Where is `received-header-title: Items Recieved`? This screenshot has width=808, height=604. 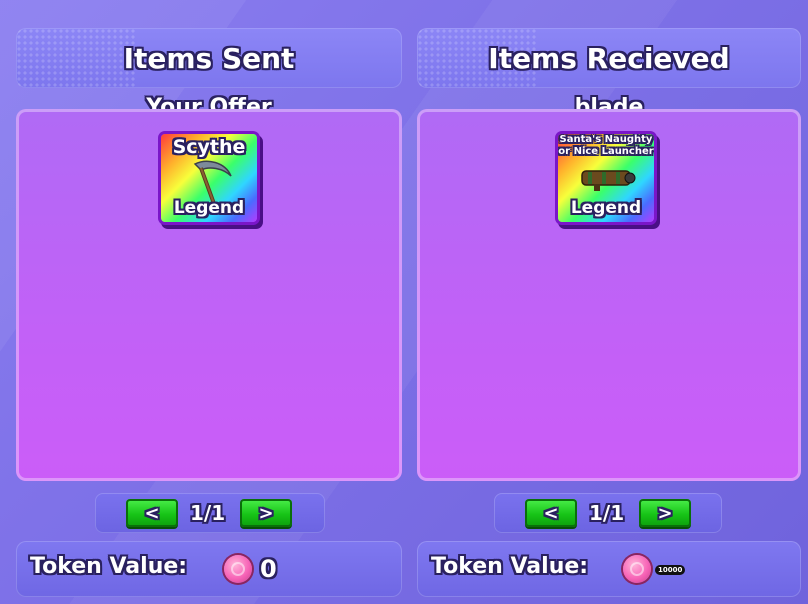
received-header-title: Items Recieved is located at coordinates (609, 58).